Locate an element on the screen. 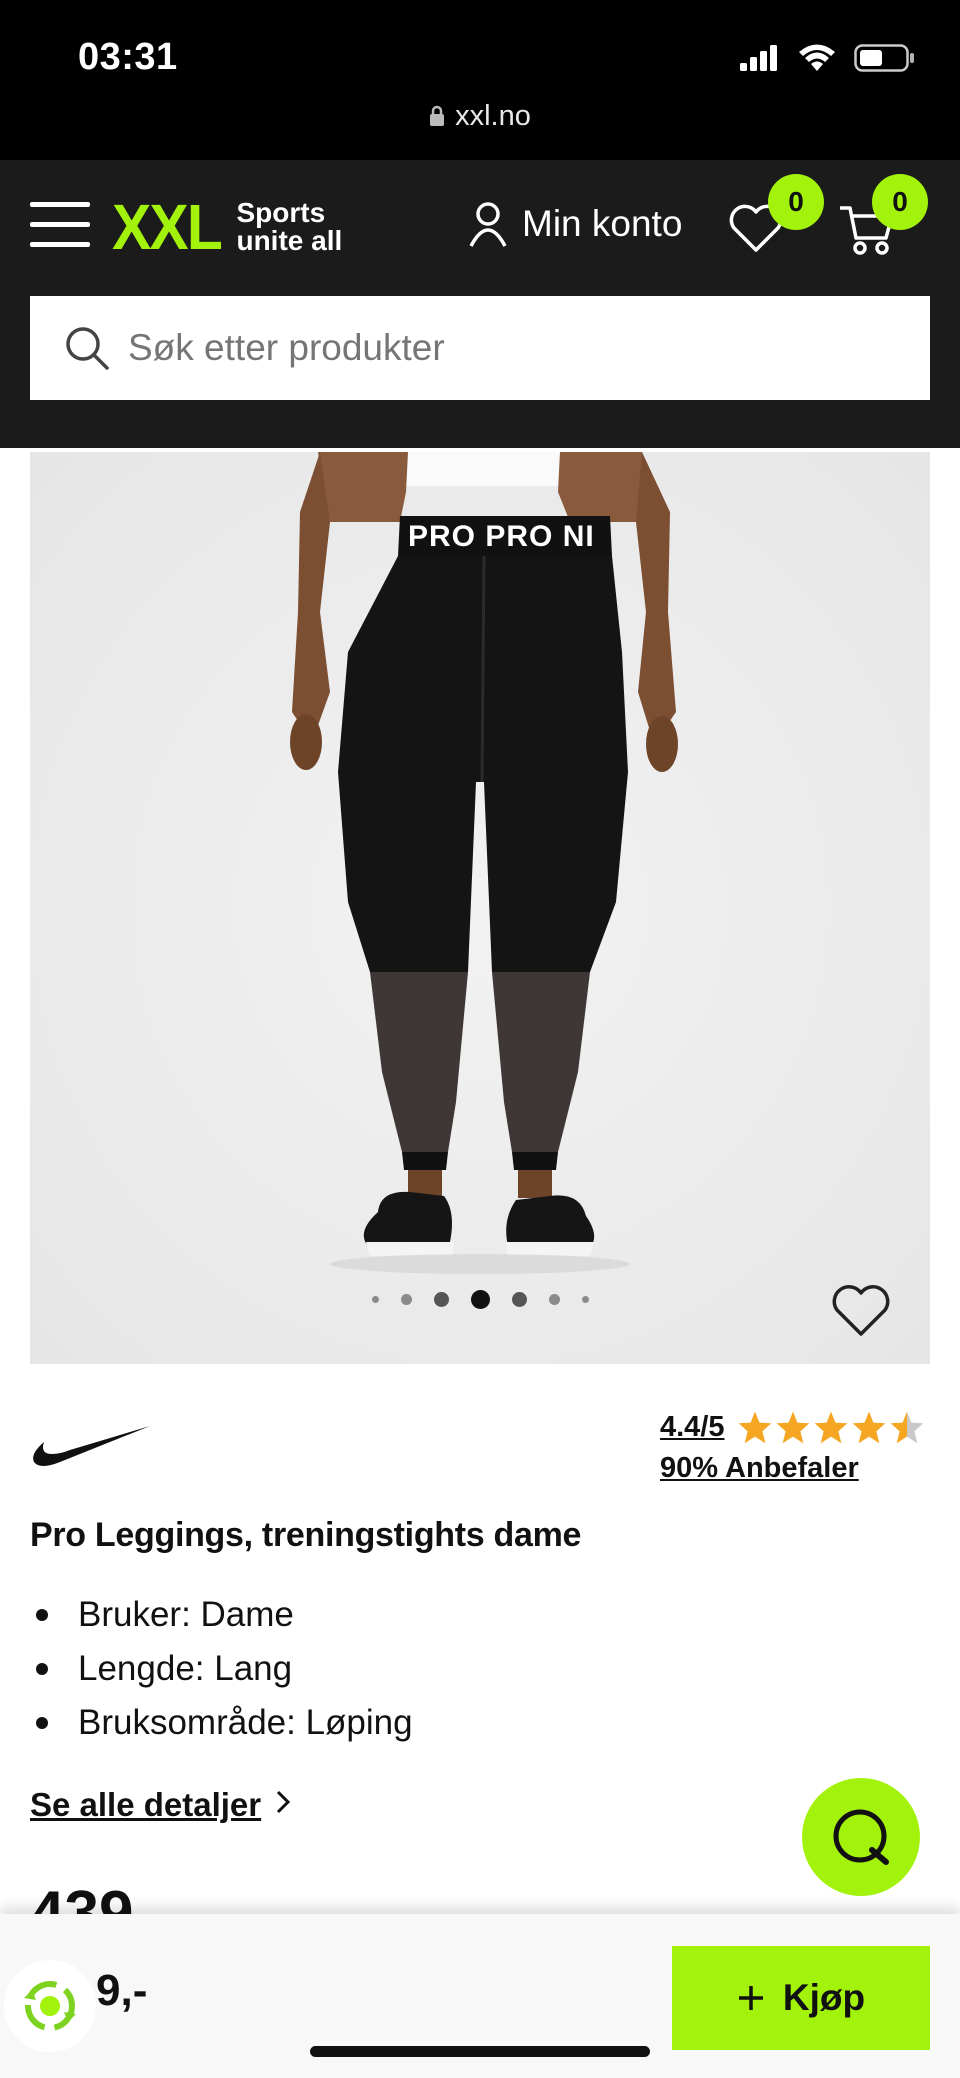 This screenshot has width=960, height=2078. details-link-label: Se alle detaljer is located at coordinates (146, 1804).